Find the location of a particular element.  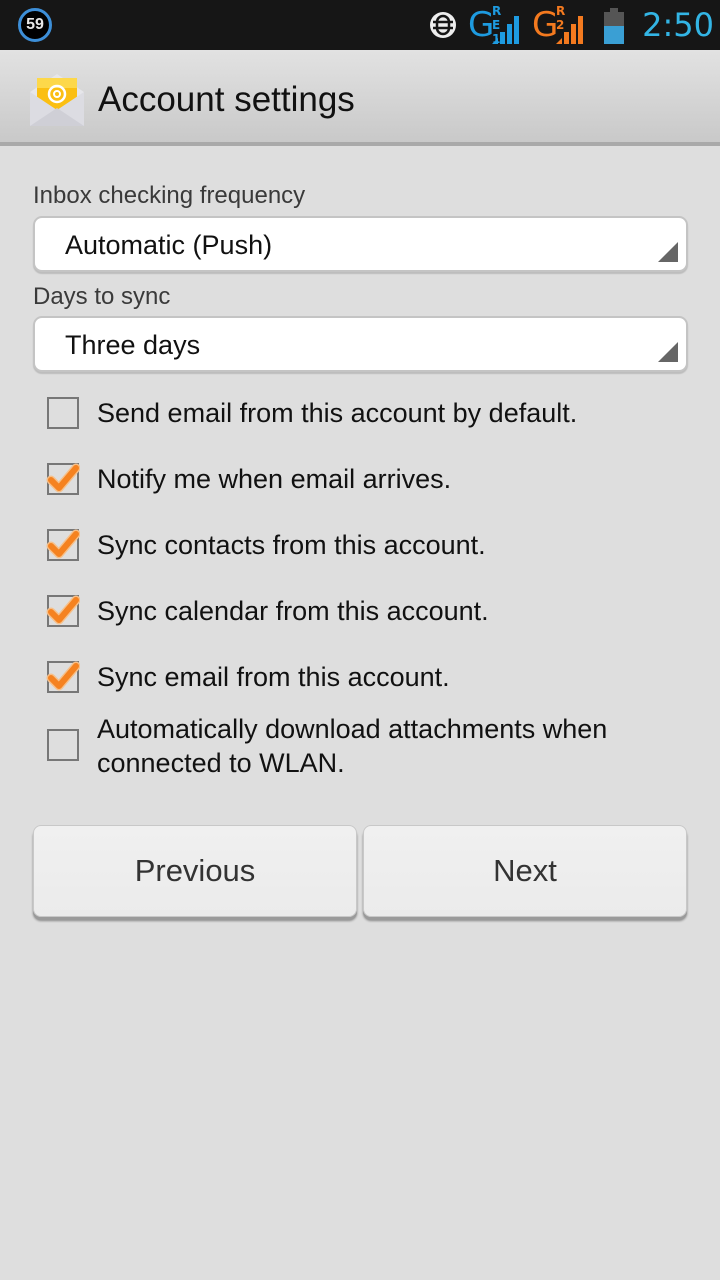

option-label: Sync email from this account. is located at coordinates (273, 677).